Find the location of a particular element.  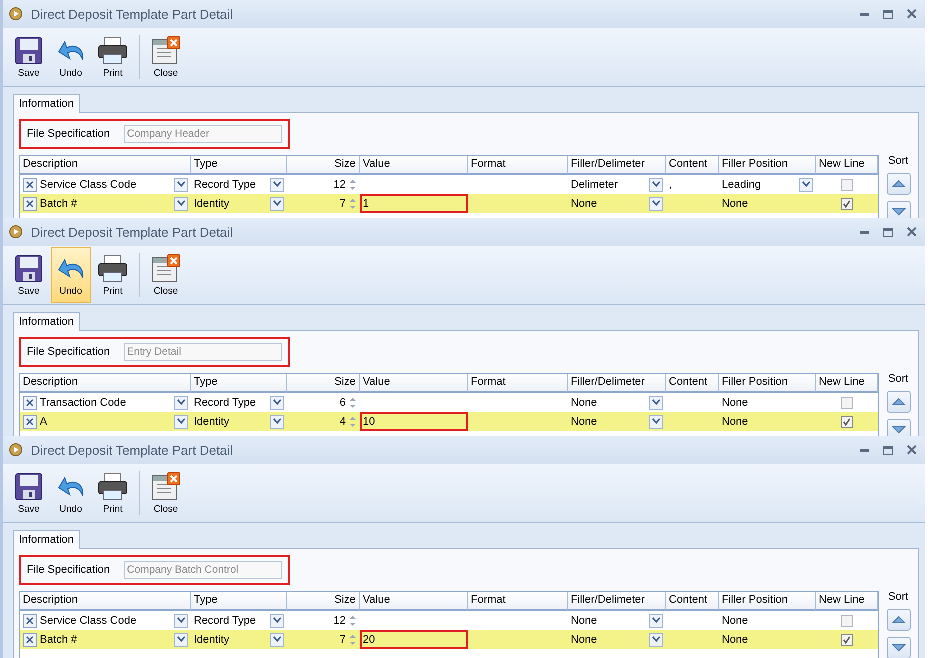

table-row: A Identity 4 10 None None is located at coordinates (449, 421).